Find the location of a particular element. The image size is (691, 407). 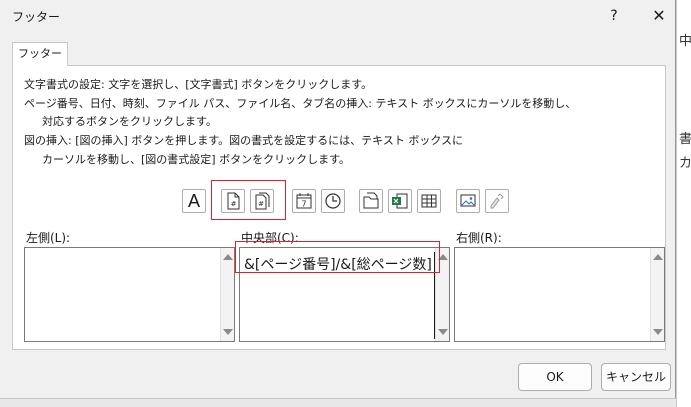

insert-file-path-button is located at coordinates (371, 201).